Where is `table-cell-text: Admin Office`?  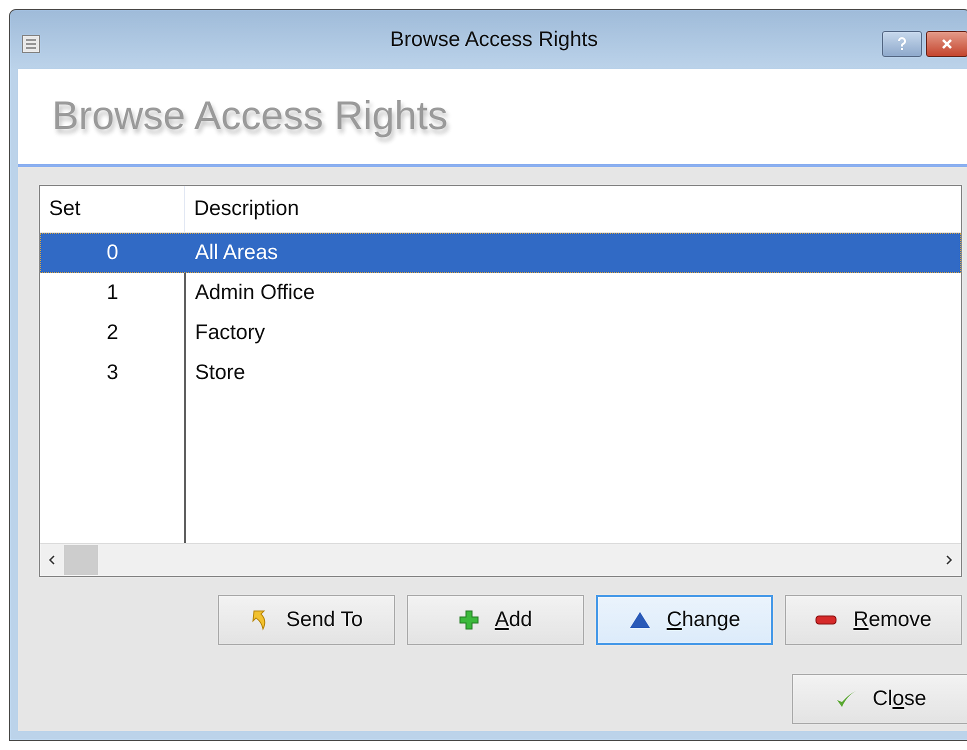 table-cell-text: Admin Office is located at coordinates (255, 293).